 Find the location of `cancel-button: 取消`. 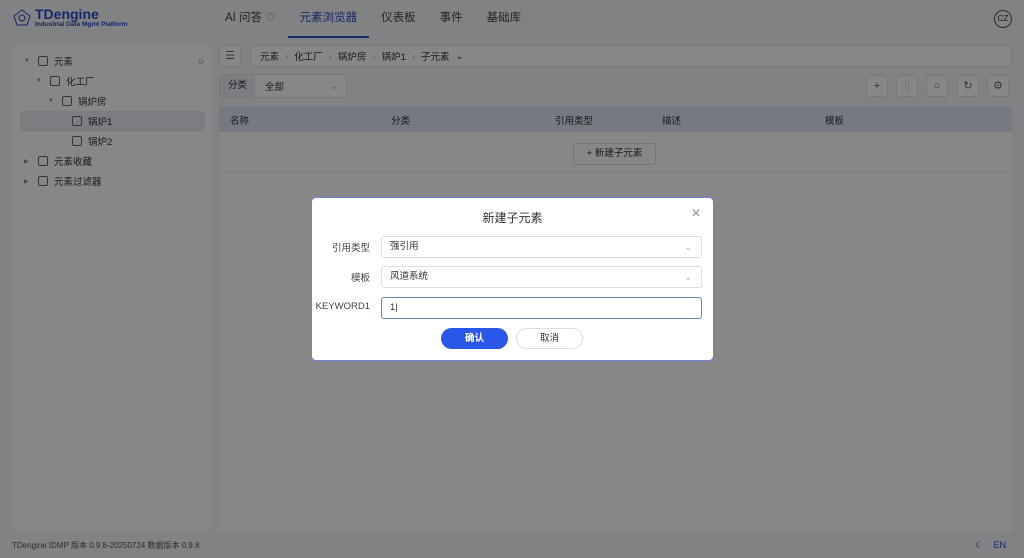

cancel-button: 取消 is located at coordinates (549, 338).